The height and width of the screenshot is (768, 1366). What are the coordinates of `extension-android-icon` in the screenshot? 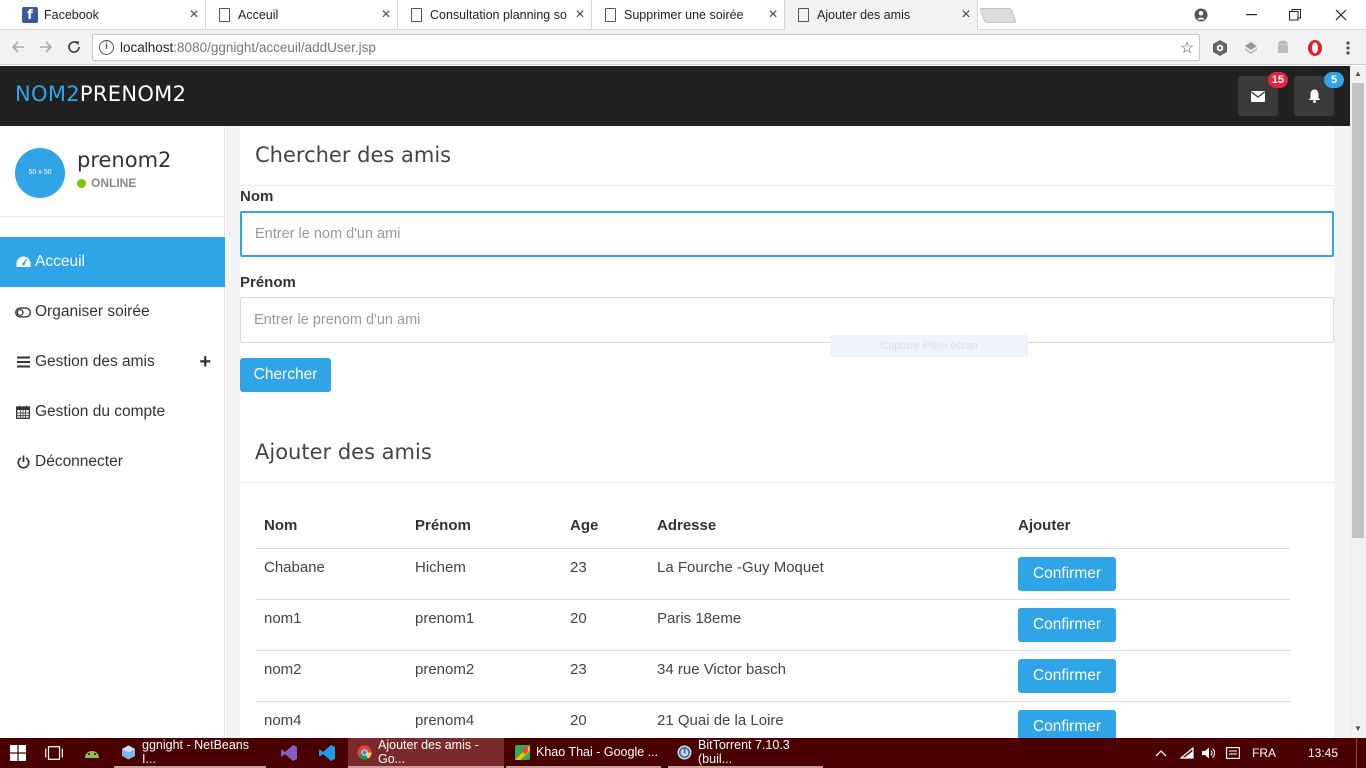 It's located at (1283, 48).